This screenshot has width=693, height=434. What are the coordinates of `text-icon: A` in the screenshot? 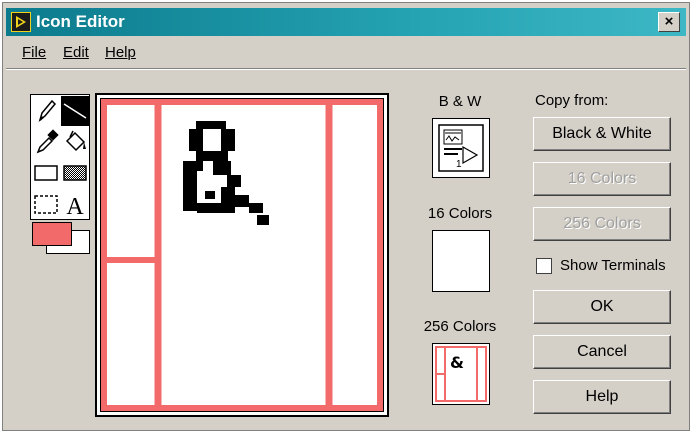 It's located at (75, 207).